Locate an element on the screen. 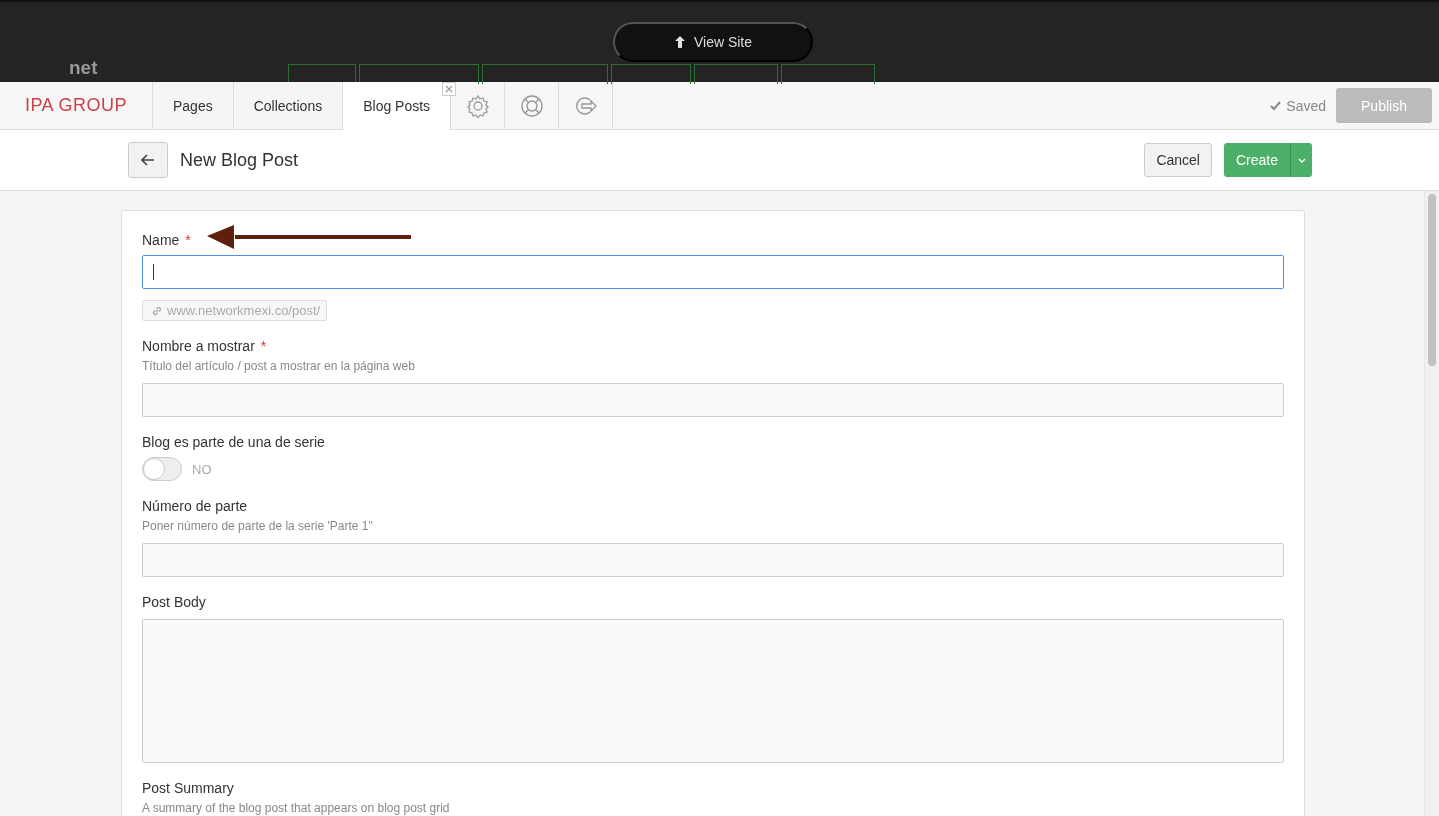  close-icon is located at coordinates (449, 89).